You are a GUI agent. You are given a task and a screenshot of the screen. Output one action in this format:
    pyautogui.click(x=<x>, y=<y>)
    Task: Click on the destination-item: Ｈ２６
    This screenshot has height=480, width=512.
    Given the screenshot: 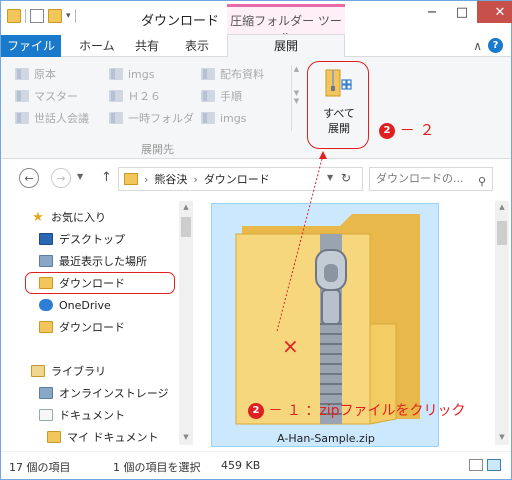 What is the action you would take?
    pyautogui.click(x=135, y=96)
    